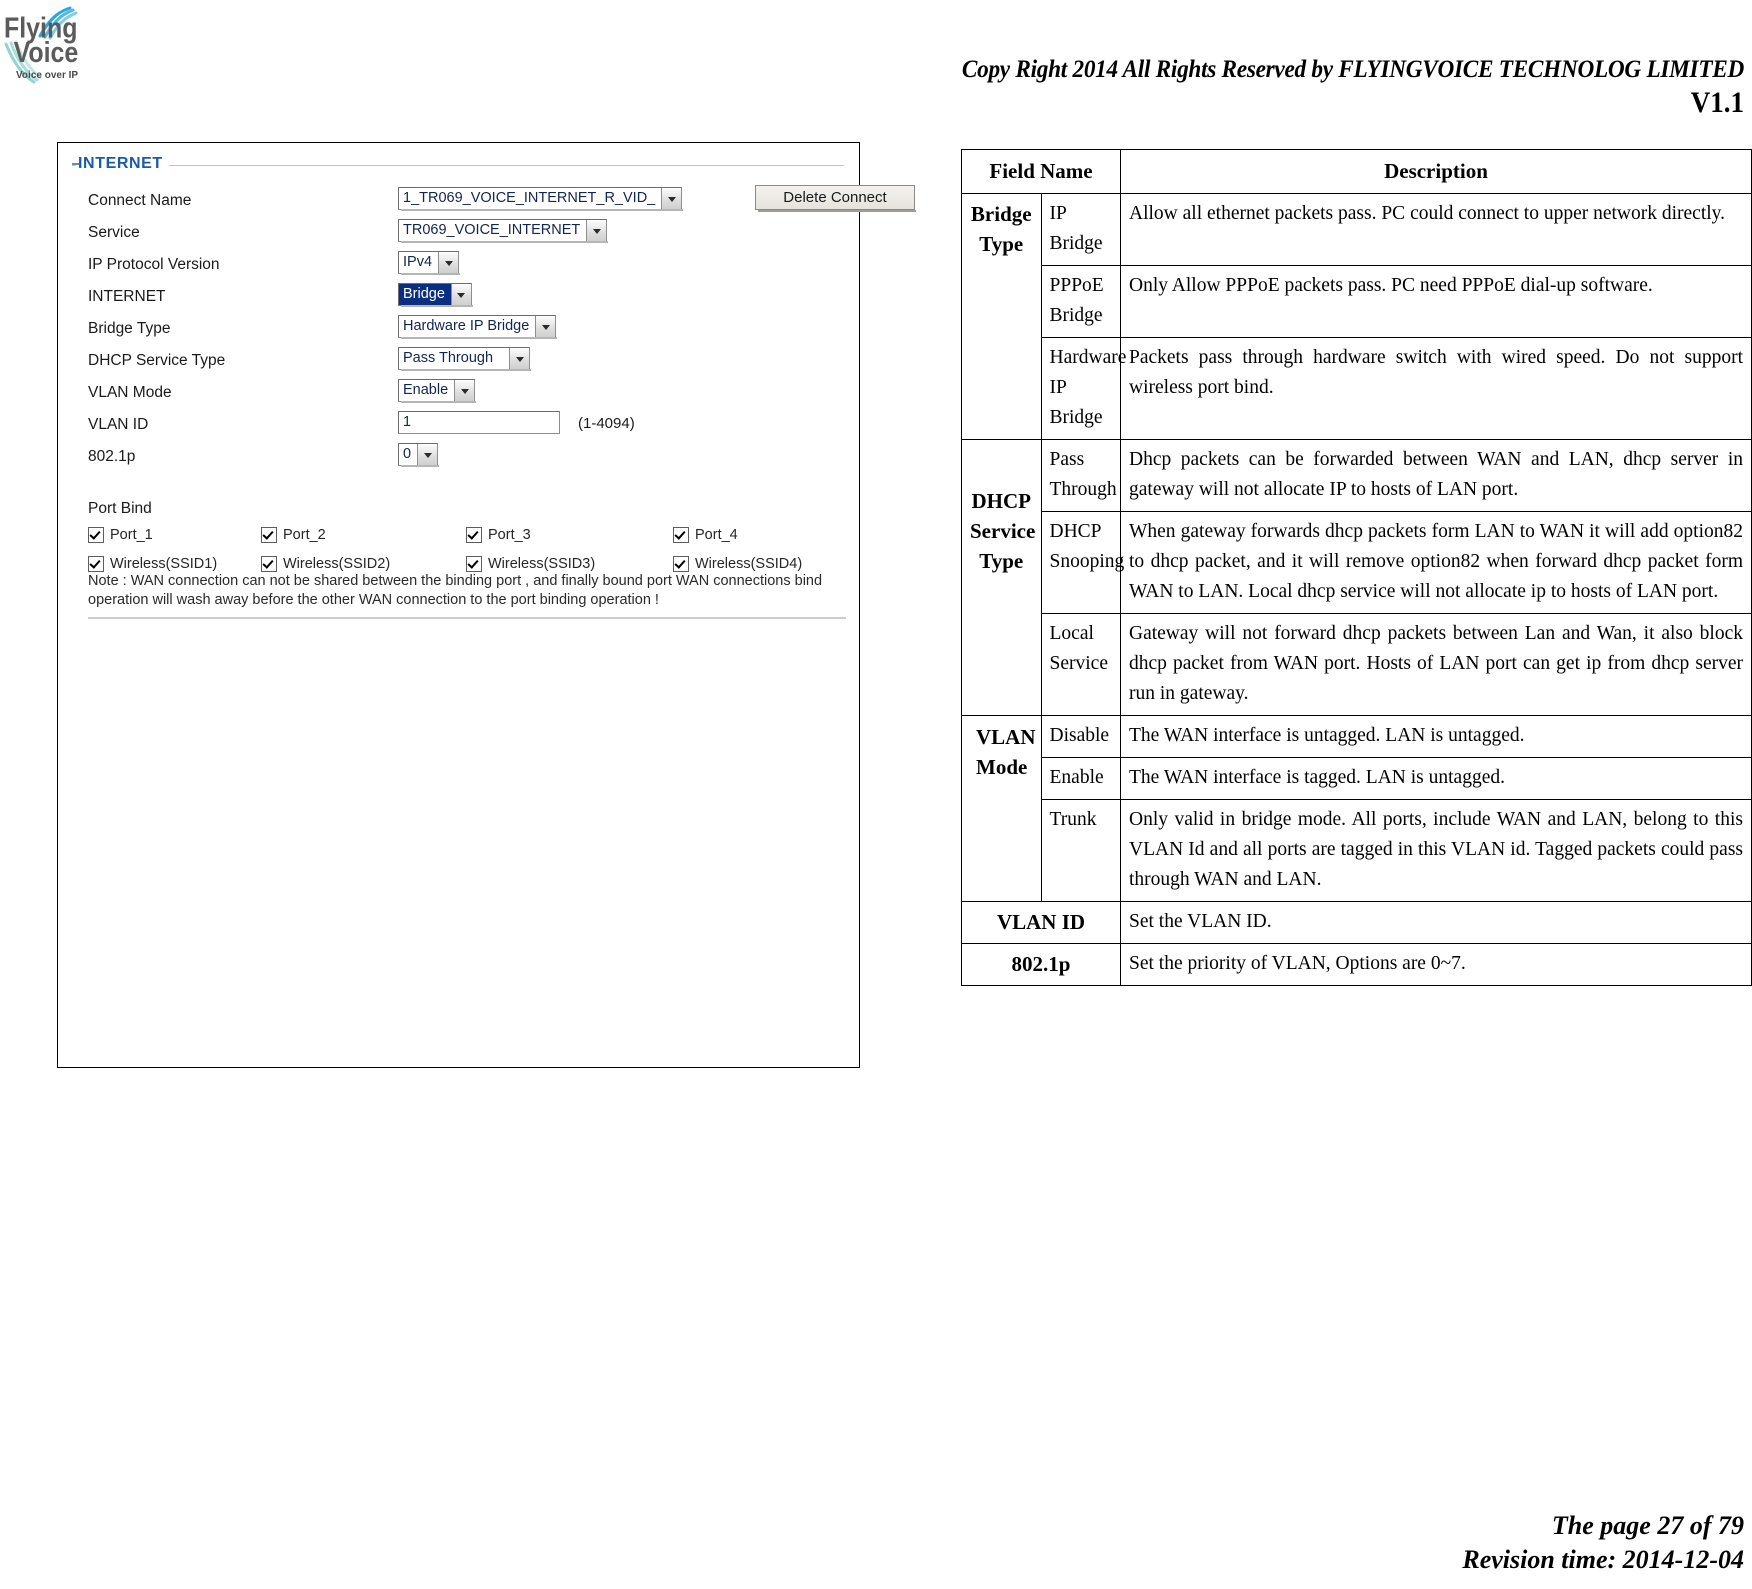  I want to click on revision-time: Revision time: 2014-12-04, so click(1603, 1559).